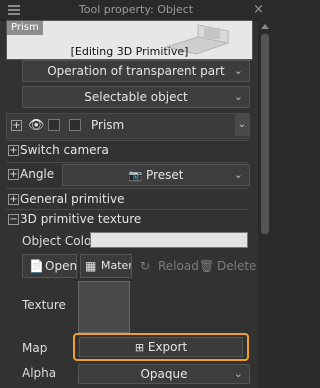 The image size is (320, 388). Describe the element at coordinates (265, 134) in the screenshot. I see `scroll-thumb` at that location.